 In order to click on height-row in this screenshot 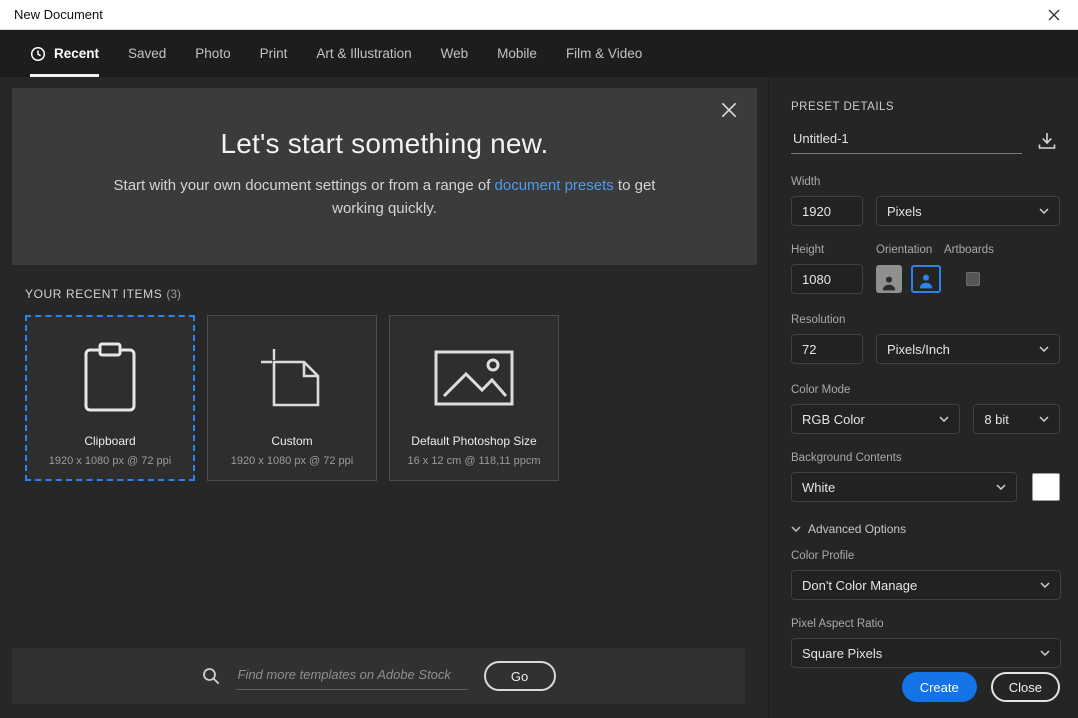, I will do `click(925, 279)`.